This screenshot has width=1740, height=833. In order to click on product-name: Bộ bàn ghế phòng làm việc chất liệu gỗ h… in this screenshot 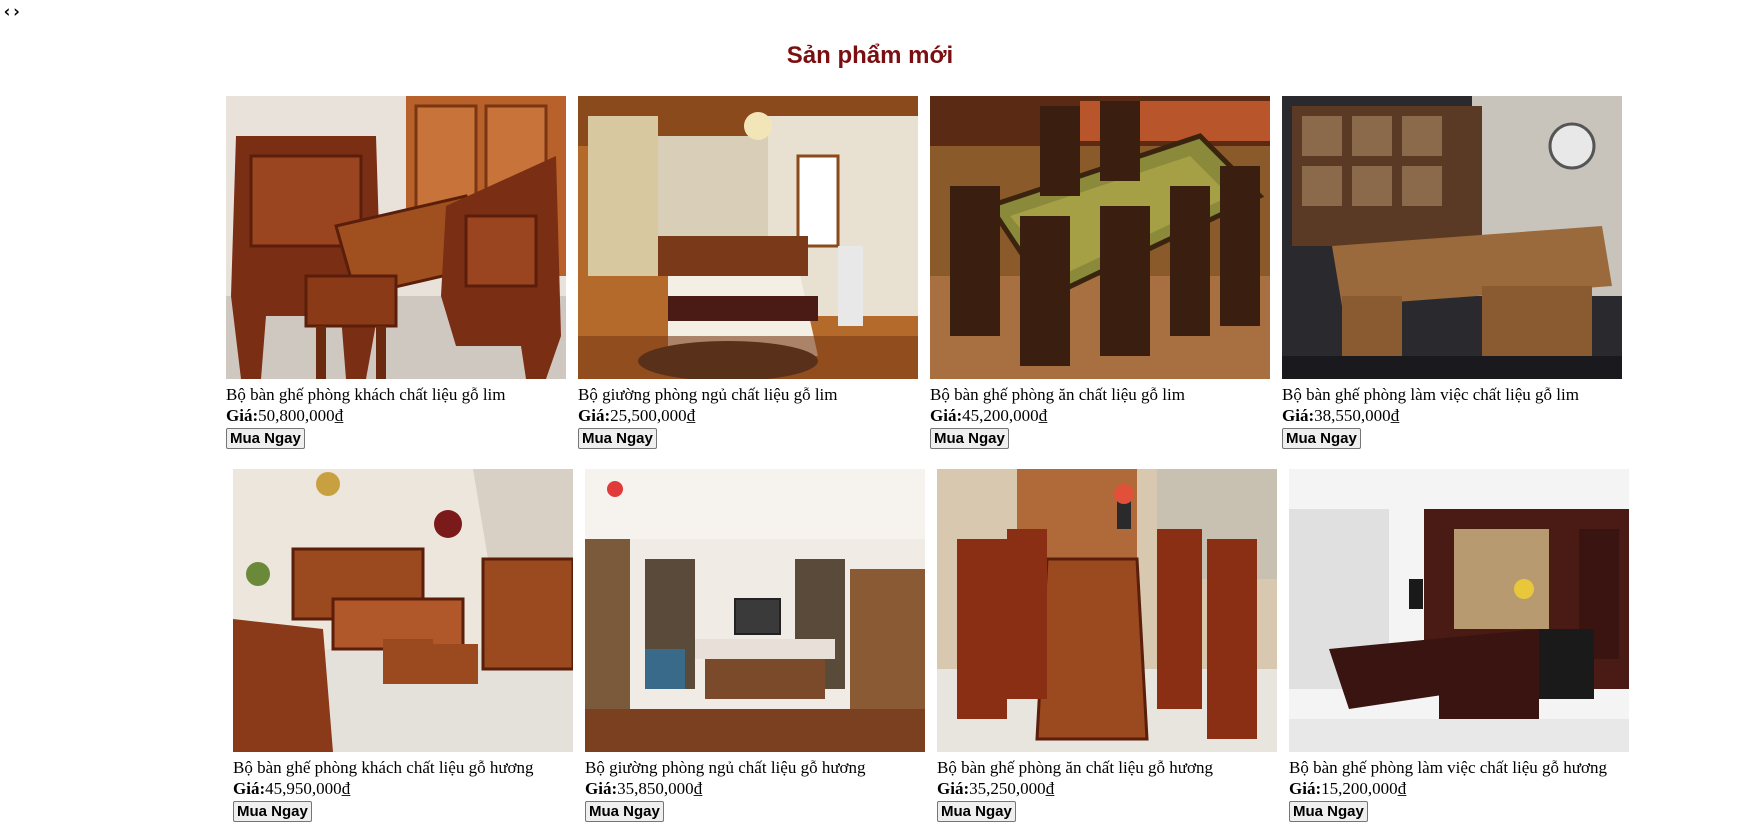, I will do `click(1459, 767)`.